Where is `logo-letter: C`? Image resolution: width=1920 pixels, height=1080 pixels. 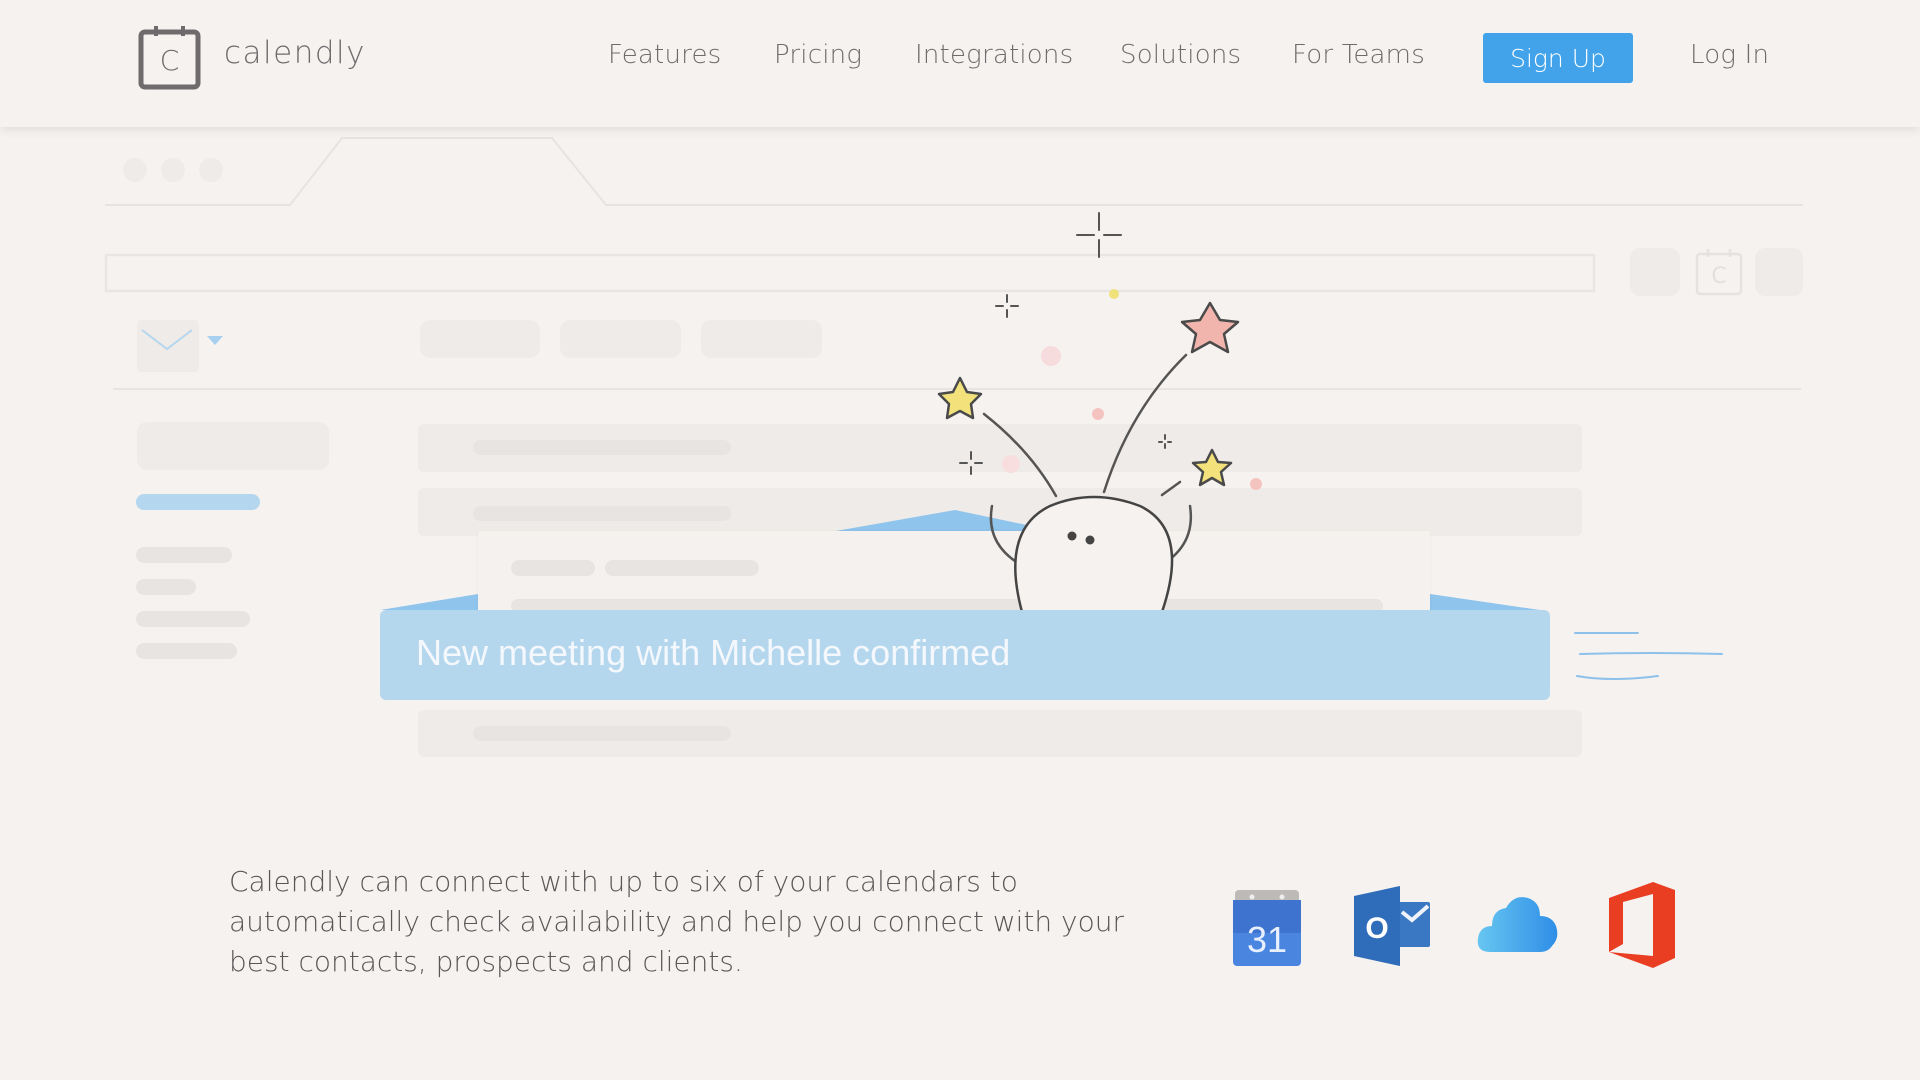 logo-letter: C is located at coordinates (170, 60).